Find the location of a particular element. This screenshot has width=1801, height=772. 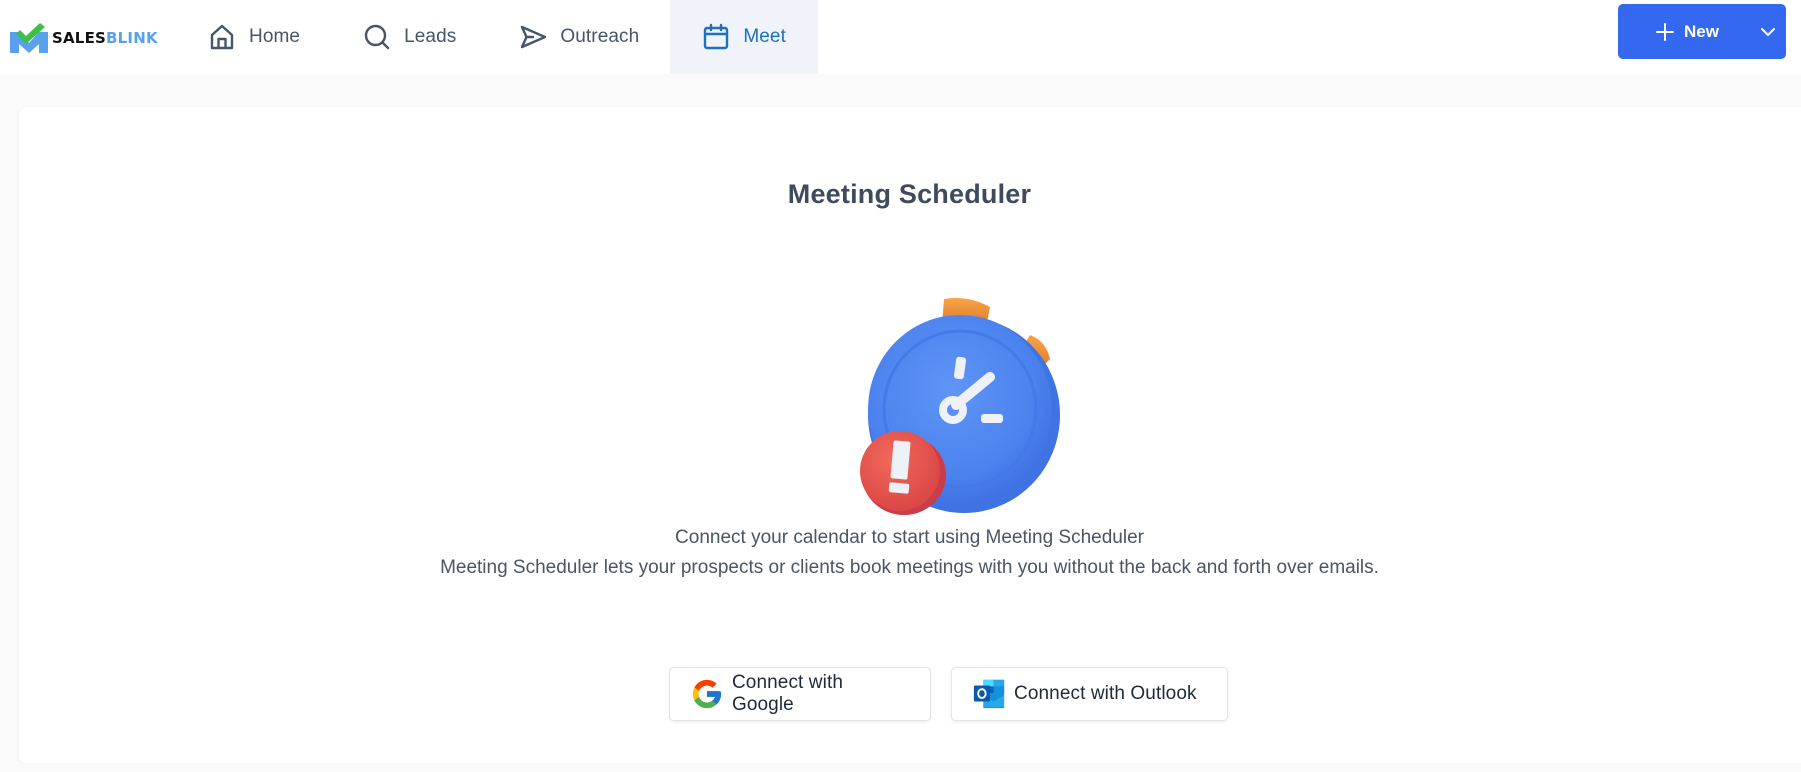

connect-google-label: Connect with Google is located at coordinates (787, 693).